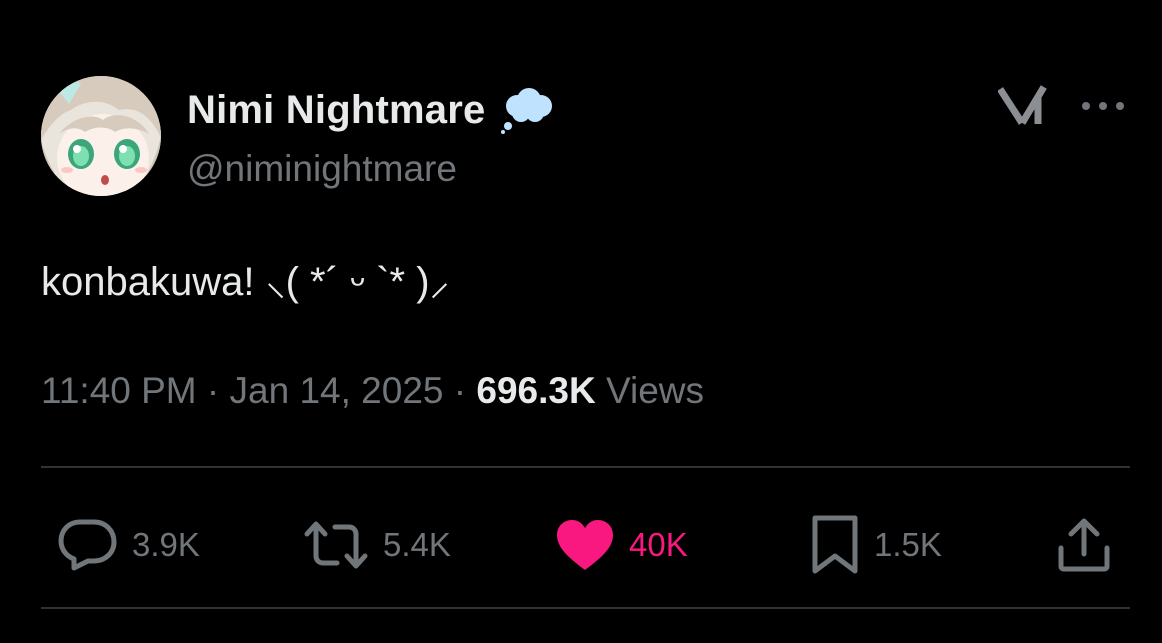 The image size is (1162, 643). Describe the element at coordinates (621, 545) in the screenshot. I see `like-button: 40K` at that location.